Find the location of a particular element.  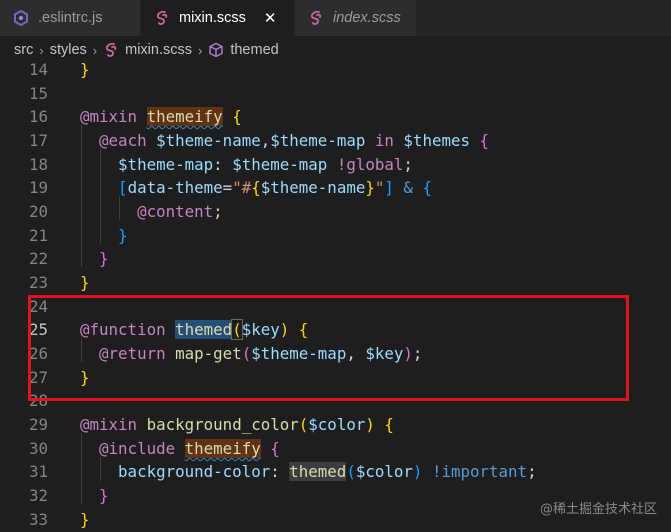

line-number: 32 is located at coordinates (38, 495).